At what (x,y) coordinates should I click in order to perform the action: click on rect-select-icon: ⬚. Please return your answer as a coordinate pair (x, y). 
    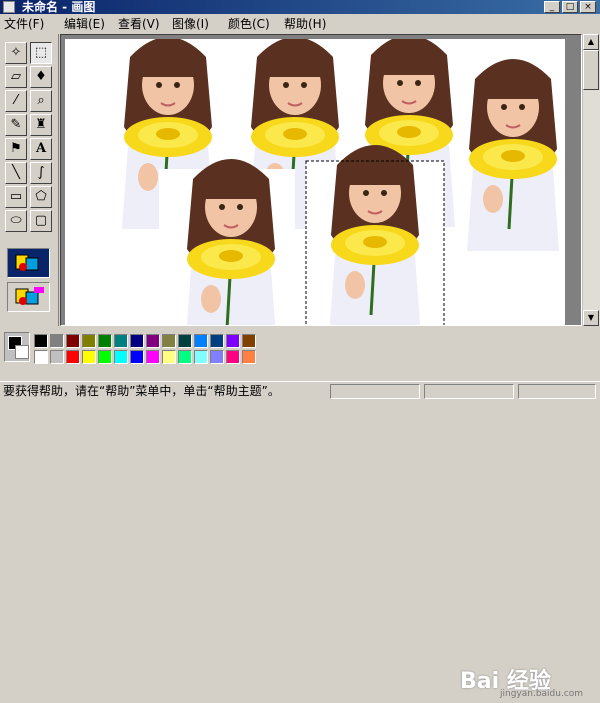
    Looking at the image, I should click on (41, 52).